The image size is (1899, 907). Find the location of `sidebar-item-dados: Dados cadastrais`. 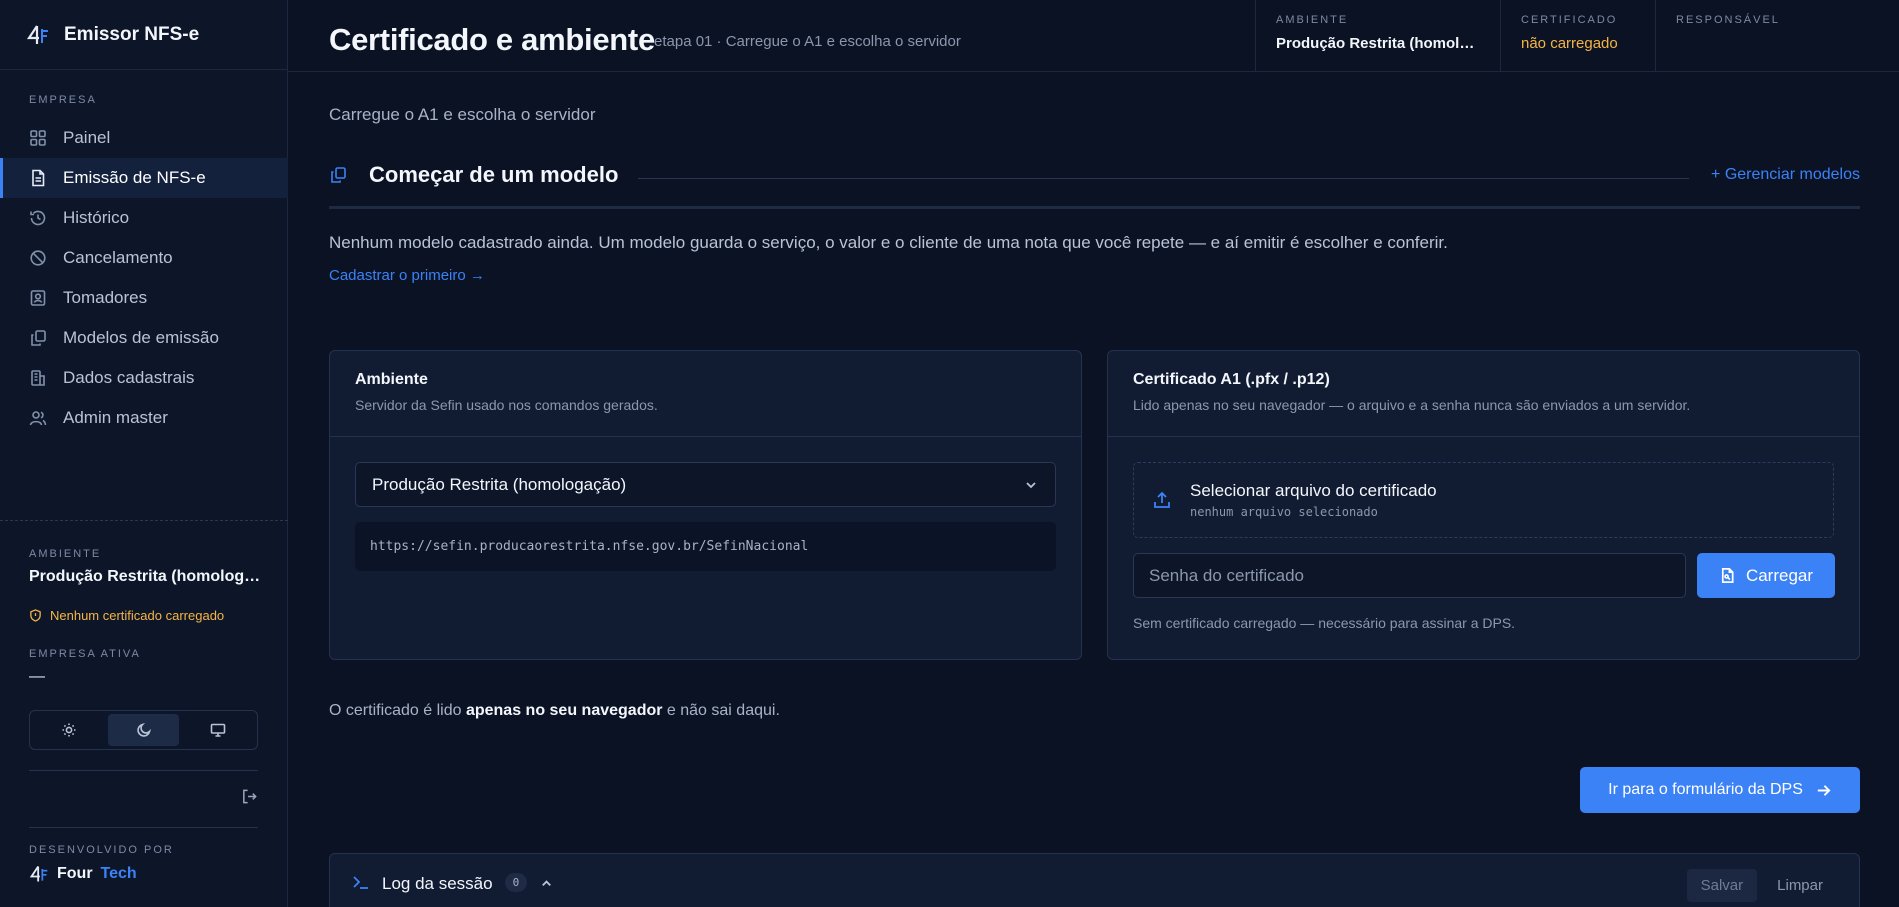

sidebar-item-dados: Dados cadastrais is located at coordinates (144, 378).